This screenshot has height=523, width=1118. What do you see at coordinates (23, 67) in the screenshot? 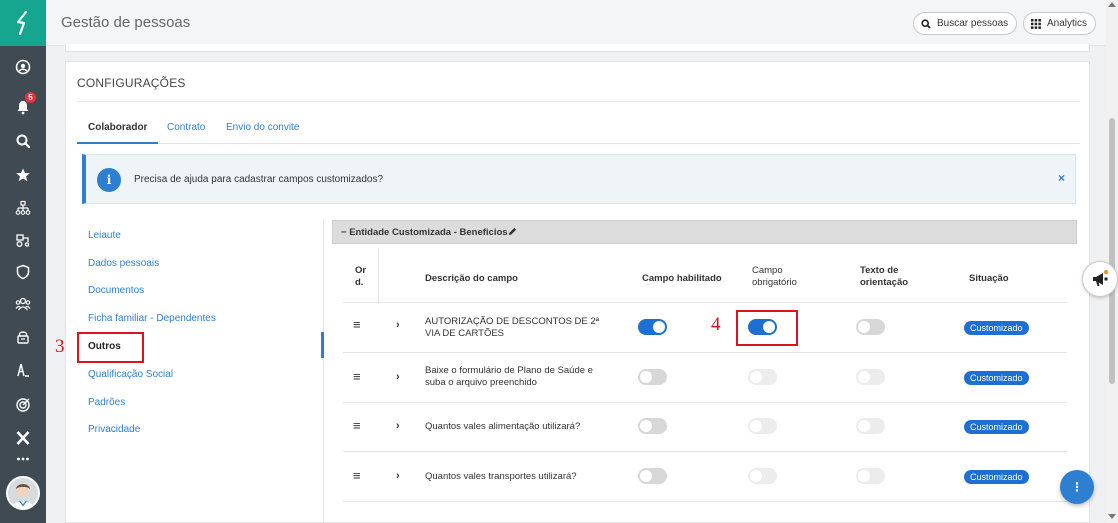
I see `user-circle-icon` at bounding box center [23, 67].